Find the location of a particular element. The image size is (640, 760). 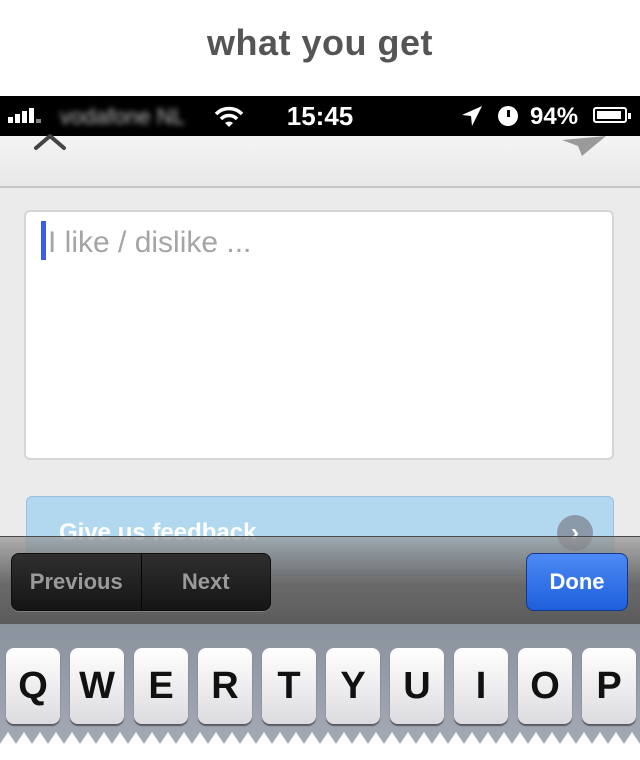

key: Y is located at coordinates (353, 686).